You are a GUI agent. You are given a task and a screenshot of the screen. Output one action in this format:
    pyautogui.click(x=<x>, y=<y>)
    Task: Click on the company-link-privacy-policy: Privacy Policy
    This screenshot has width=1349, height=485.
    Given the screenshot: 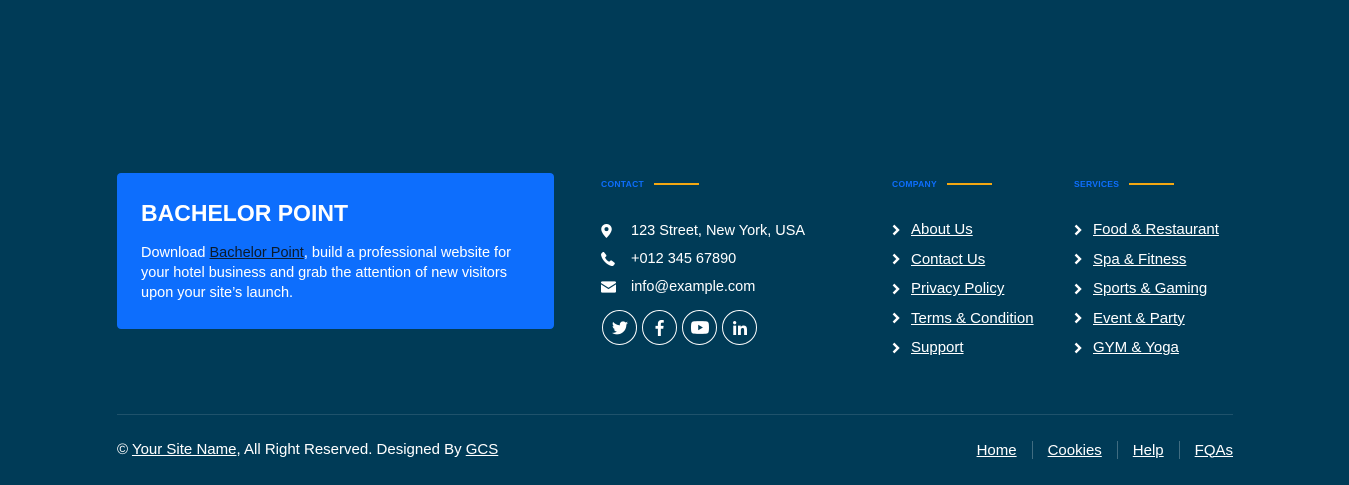 What is the action you would take?
    pyautogui.click(x=957, y=288)
    